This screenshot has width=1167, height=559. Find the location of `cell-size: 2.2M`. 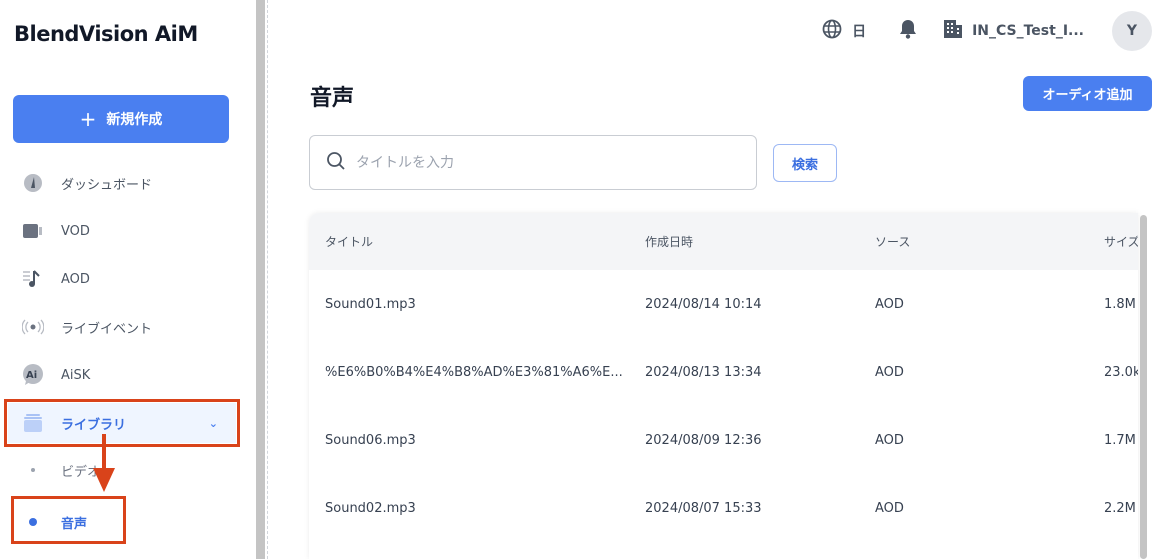

cell-size: 2.2M is located at coordinates (1120, 508).